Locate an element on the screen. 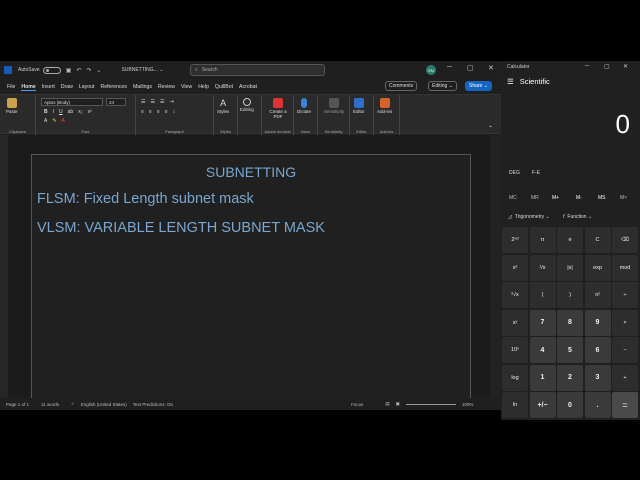 The width and height of the screenshot is (640, 480). strikethrough-icon: ab is located at coordinates (71, 112).